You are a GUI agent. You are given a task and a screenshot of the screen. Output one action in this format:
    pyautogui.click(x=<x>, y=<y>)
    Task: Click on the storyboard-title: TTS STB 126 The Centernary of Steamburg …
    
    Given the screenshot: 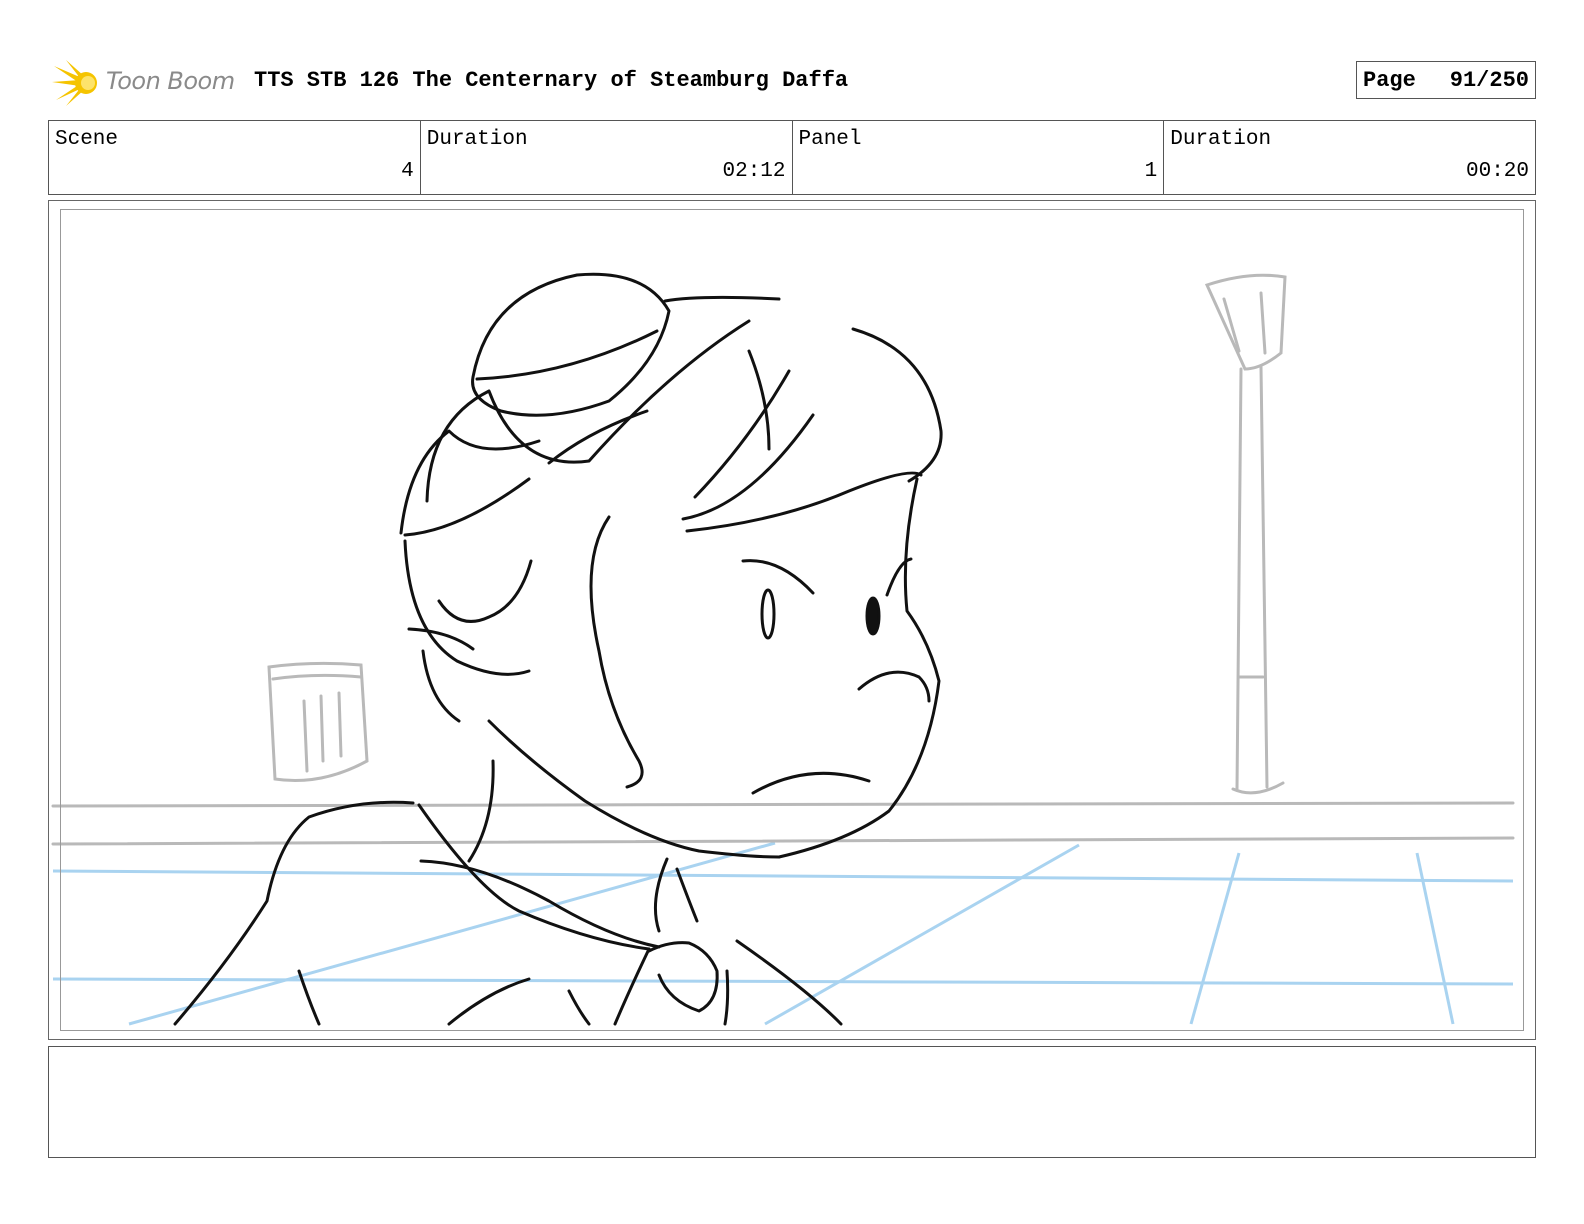 What is the action you would take?
    pyautogui.click(x=551, y=80)
    